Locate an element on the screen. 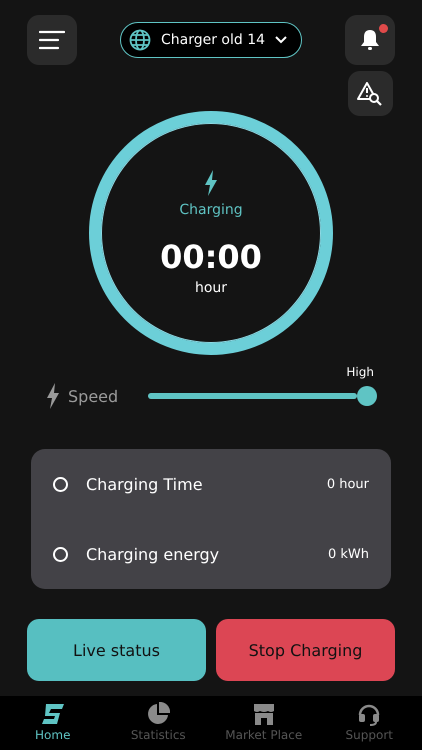 The height and width of the screenshot is (750, 422). slider-track is located at coordinates (252, 396).